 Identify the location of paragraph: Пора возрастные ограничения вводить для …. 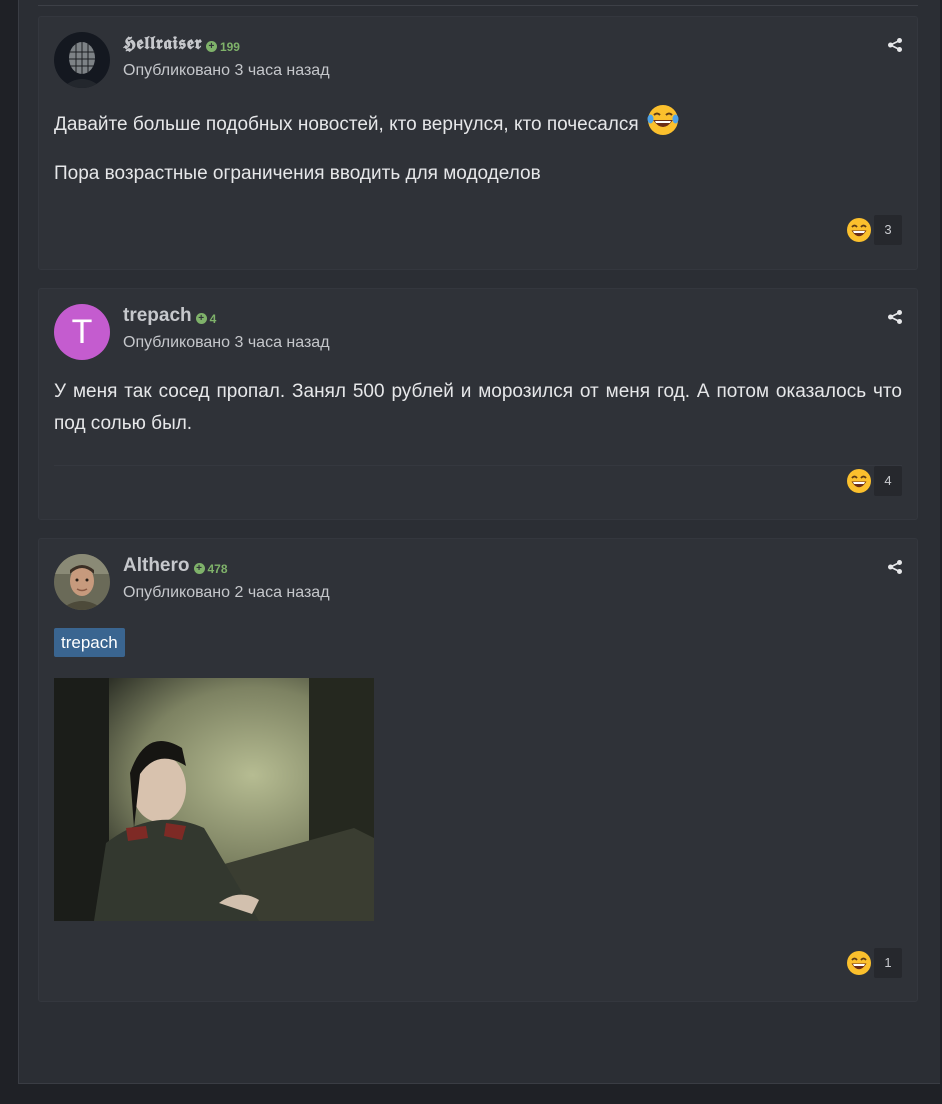
(297, 173).